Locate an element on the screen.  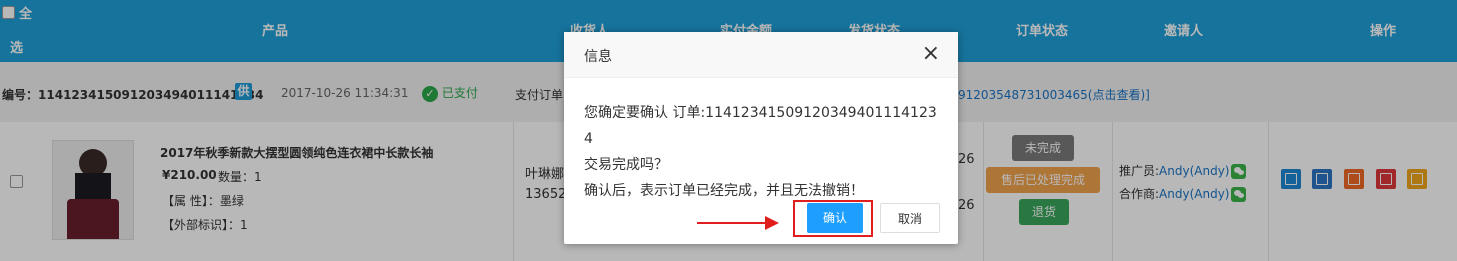
arrow-annotation is located at coordinates (738, 223).